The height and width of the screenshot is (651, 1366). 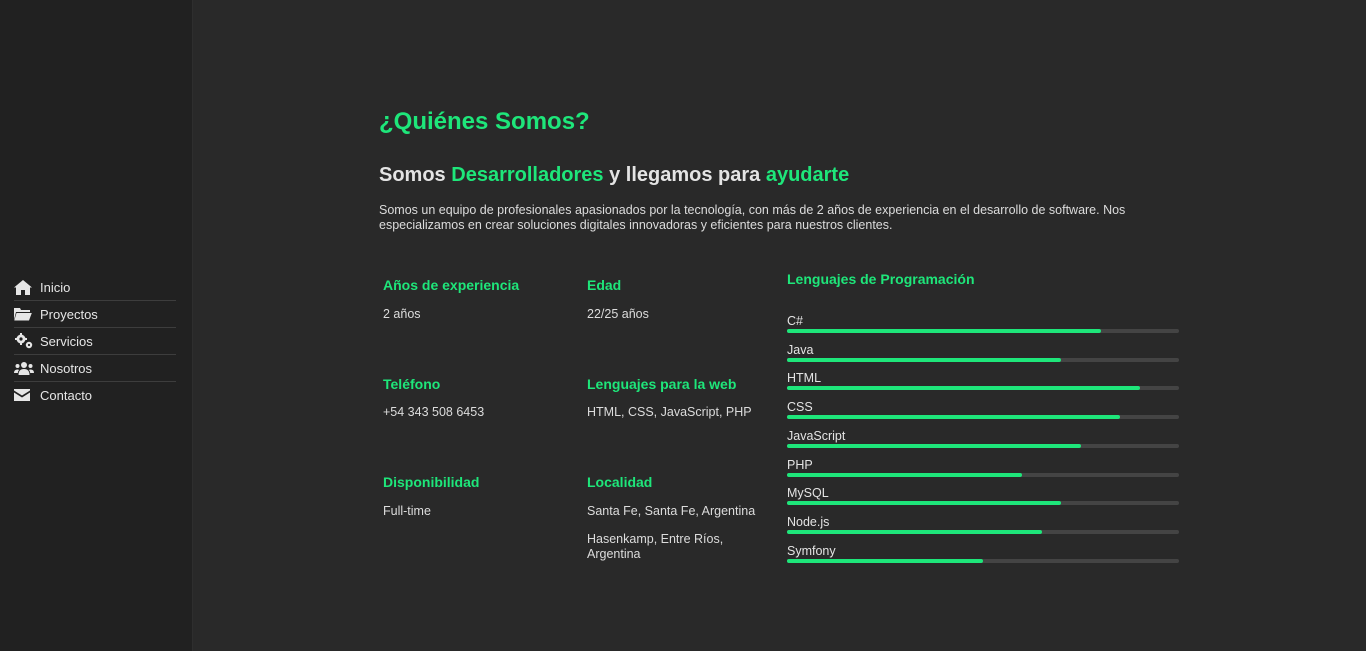 I want to click on language-name: Node.js, so click(x=808, y=521).